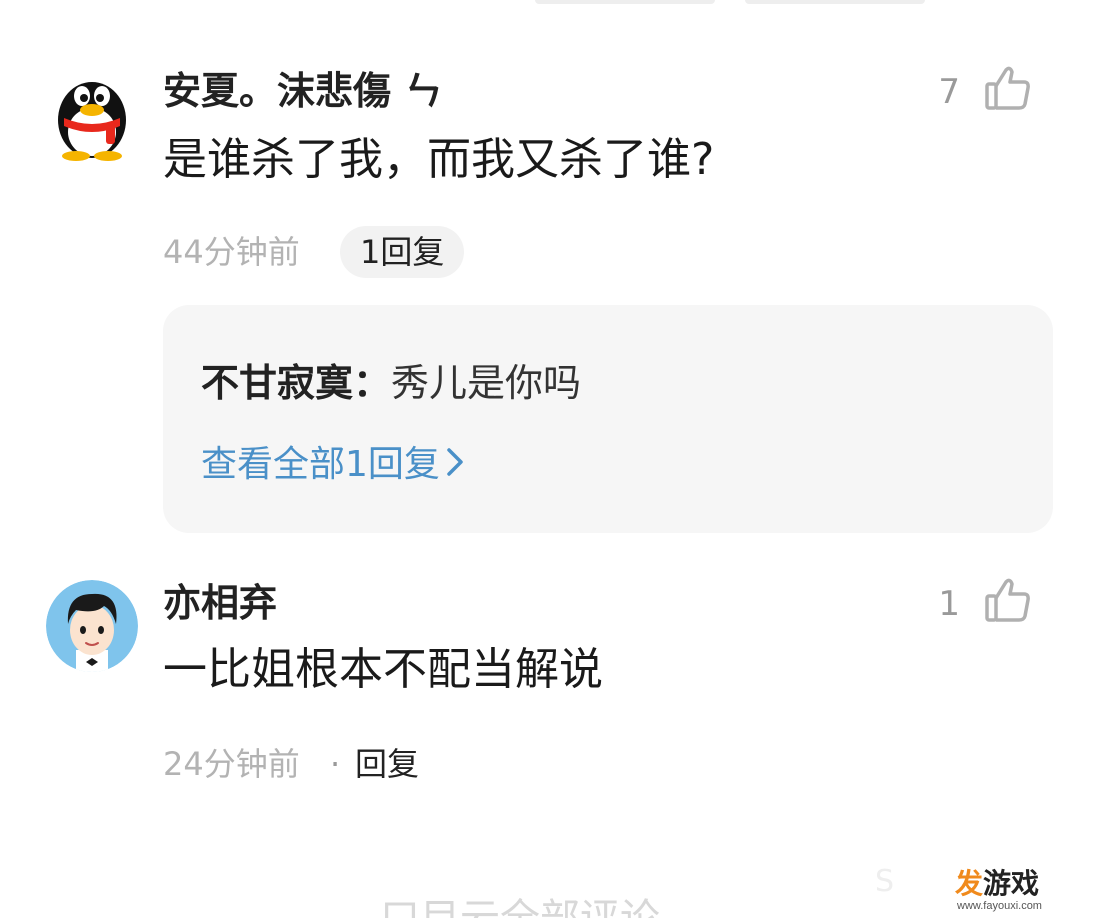  Describe the element at coordinates (220, 603) in the screenshot. I see `comment-username: 亦相弃` at that location.